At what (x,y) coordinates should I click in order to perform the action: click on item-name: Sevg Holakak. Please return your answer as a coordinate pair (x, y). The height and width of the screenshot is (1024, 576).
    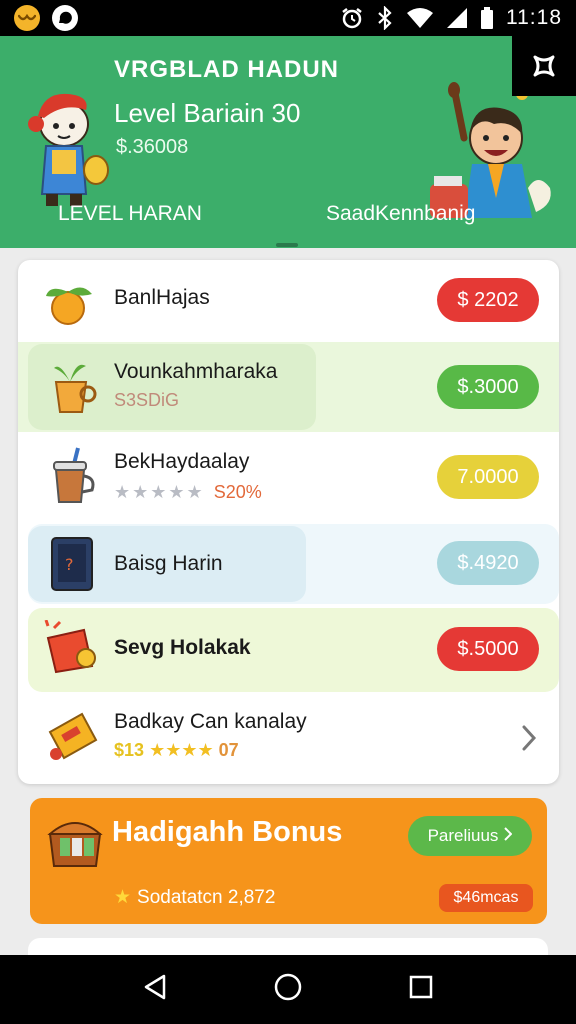
    Looking at the image, I should click on (182, 647).